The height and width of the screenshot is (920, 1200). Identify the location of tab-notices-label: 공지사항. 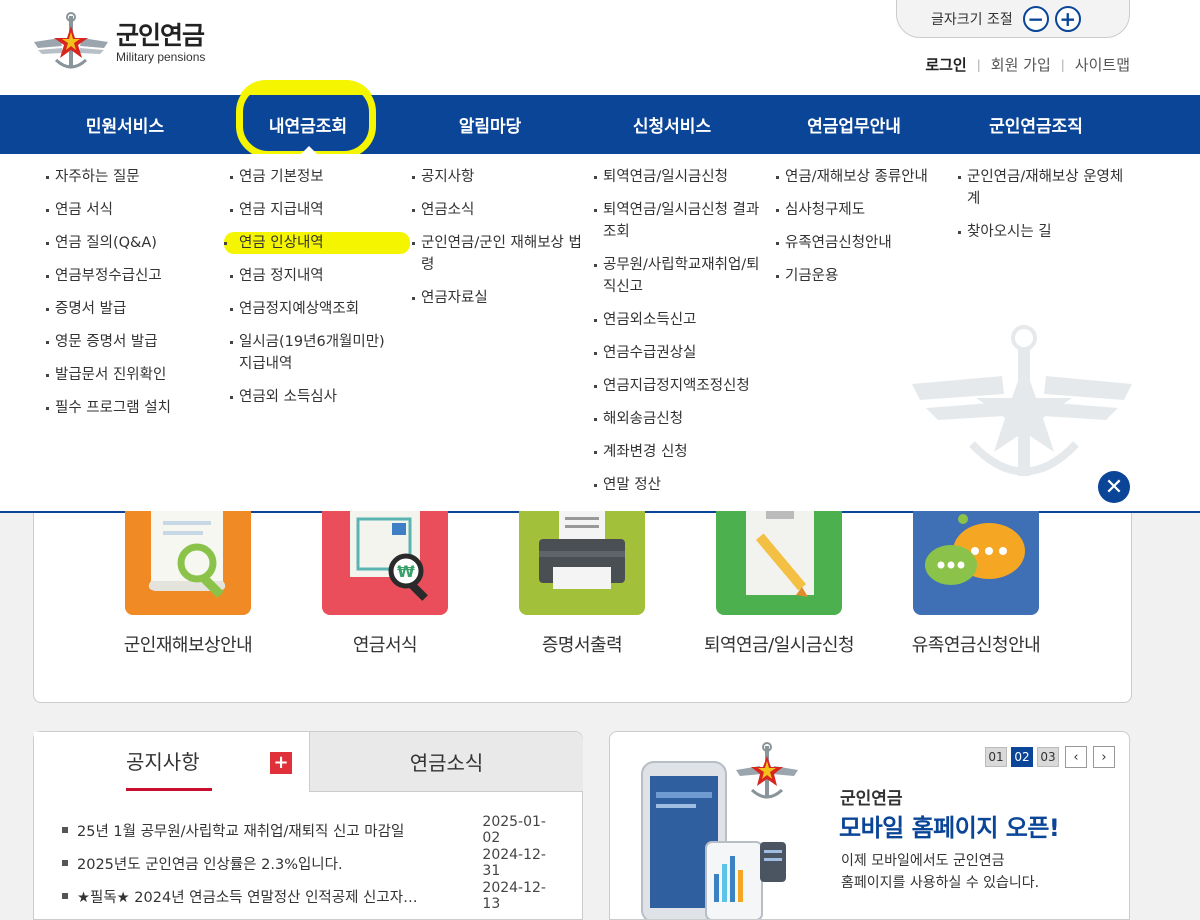
(163, 762).